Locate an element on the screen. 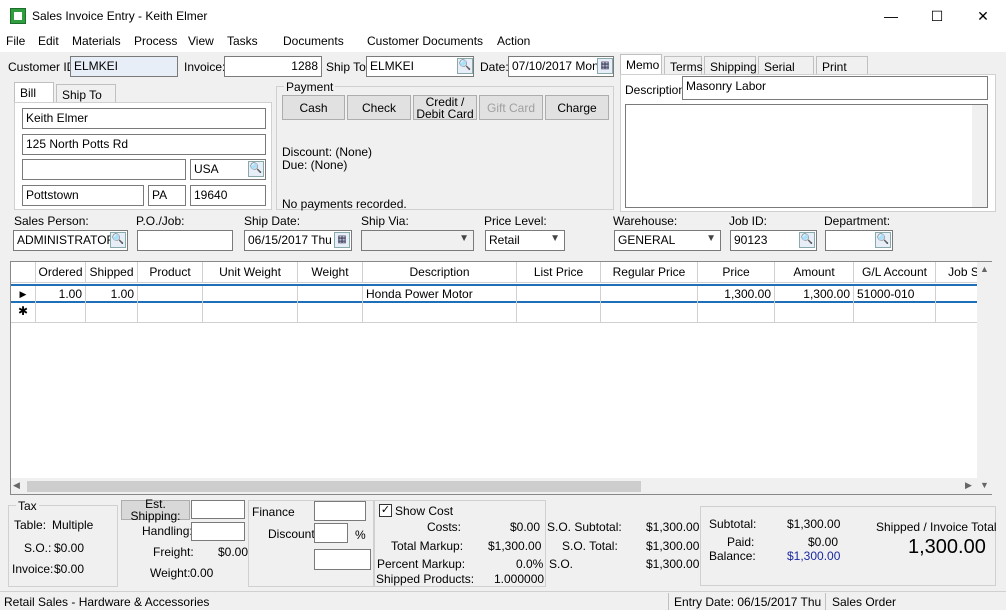 The height and width of the screenshot is (610, 1006). window-title: Sales Invoice Entry - Keith Elmer is located at coordinates (120, 16).